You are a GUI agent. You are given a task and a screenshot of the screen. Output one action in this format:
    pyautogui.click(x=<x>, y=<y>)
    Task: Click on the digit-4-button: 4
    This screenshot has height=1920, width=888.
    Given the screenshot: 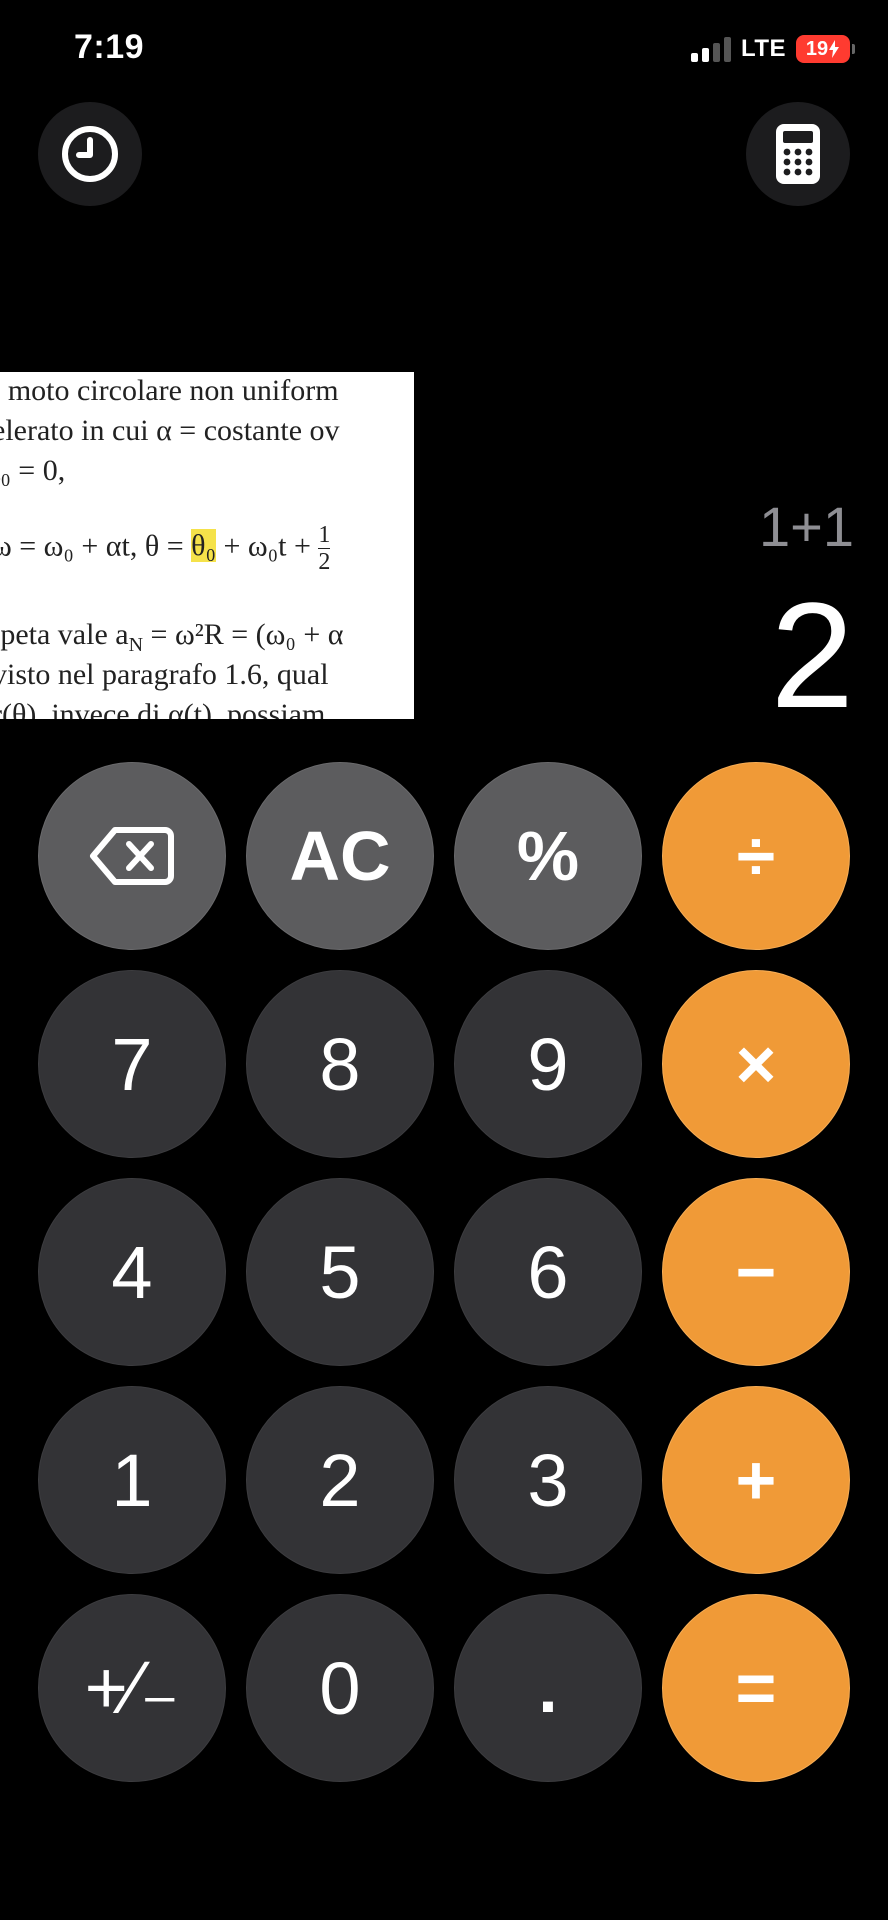 What is the action you would take?
    pyautogui.click(x=132, y=1272)
    